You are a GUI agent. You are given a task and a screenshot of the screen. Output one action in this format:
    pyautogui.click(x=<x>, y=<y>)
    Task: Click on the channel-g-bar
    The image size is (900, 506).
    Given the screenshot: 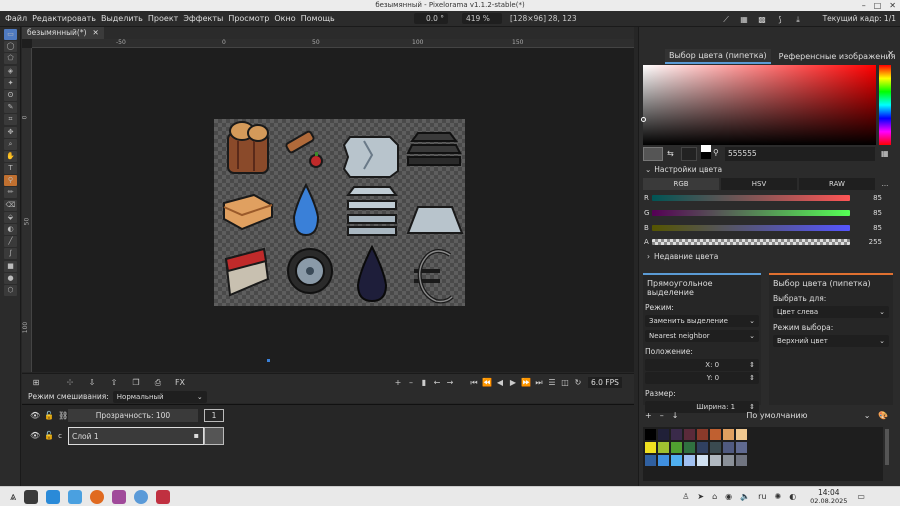 What is the action you would take?
    pyautogui.click(x=751, y=213)
    